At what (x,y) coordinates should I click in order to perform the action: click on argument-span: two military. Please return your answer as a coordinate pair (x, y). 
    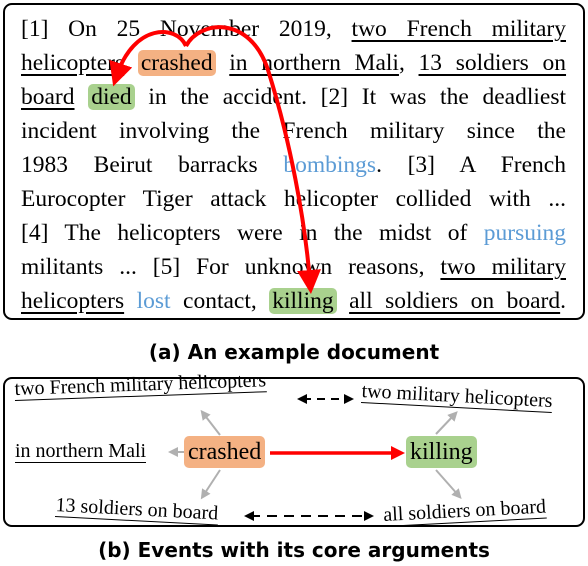
    Looking at the image, I should click on (503, 267).